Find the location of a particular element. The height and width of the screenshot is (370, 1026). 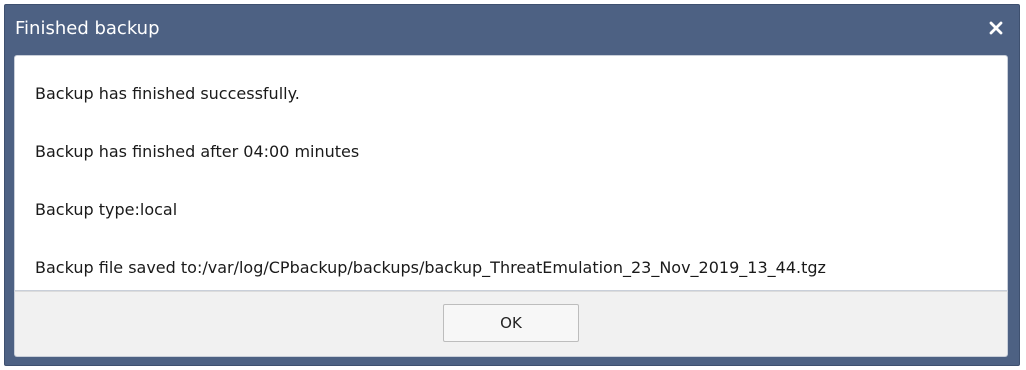

ok-button: OK is located at coordinates (511, 323).